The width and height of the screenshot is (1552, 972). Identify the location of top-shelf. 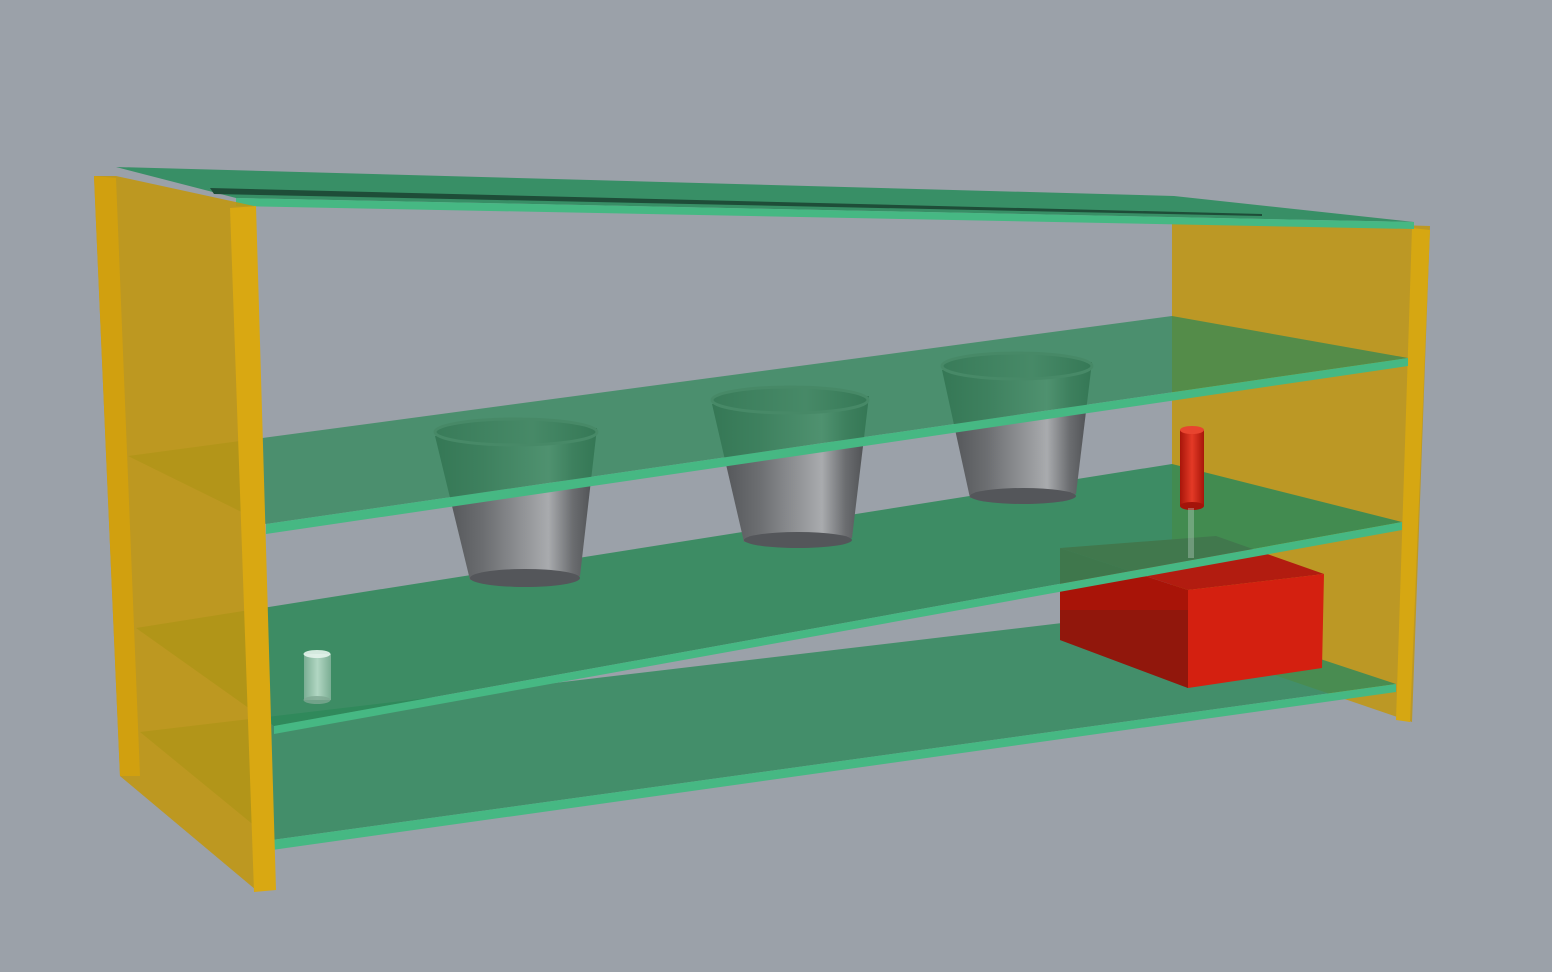
(765, 198).